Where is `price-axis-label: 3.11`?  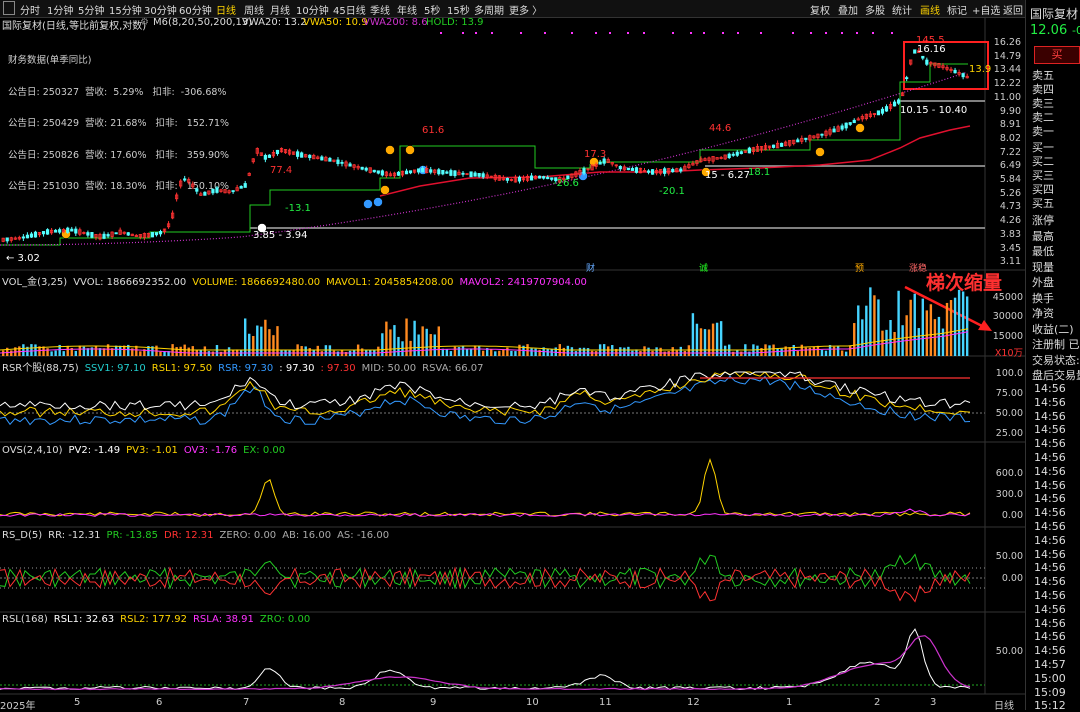
price-axis-label: 3.11 is located at coordinates (1010, 262).